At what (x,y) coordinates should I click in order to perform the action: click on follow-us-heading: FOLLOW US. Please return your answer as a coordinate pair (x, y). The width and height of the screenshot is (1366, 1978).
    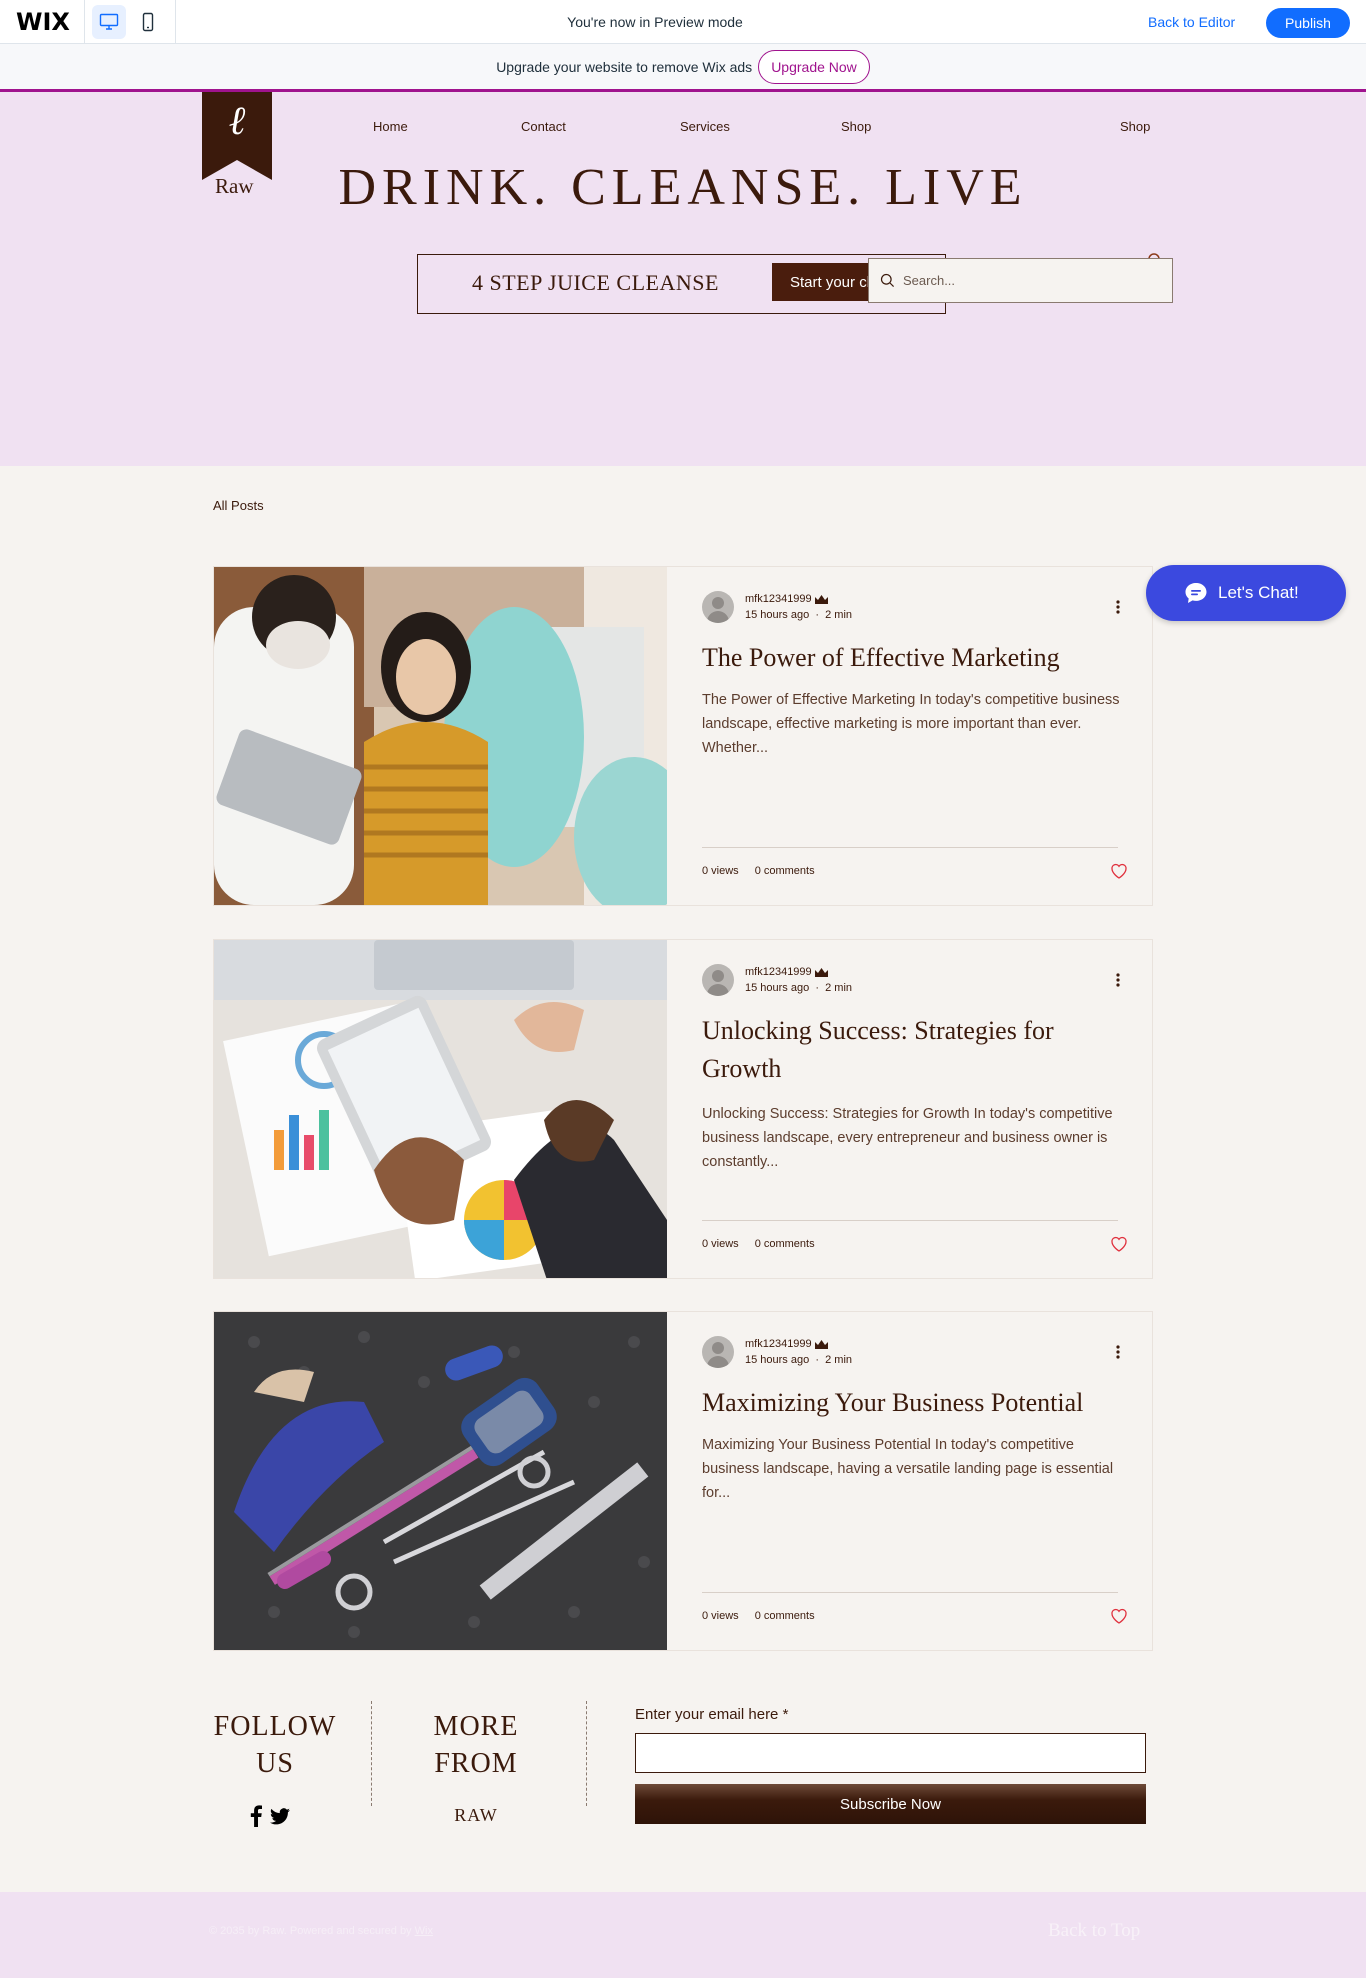
    Looking at the image, I should click on (275, 1745).